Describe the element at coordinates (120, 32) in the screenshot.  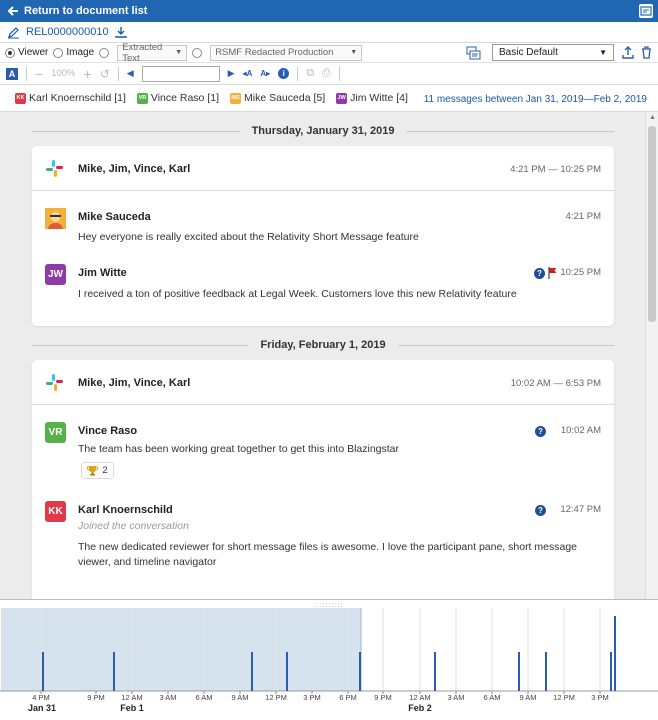
I see `download-icon` at that location.